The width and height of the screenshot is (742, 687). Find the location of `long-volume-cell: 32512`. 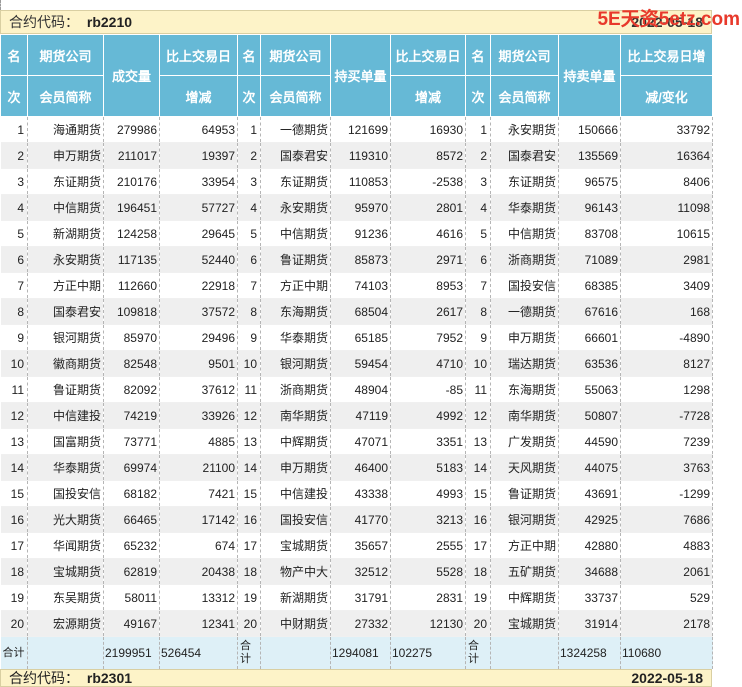

long-volume-cell: 32512 is located at coordinates (360, 571).